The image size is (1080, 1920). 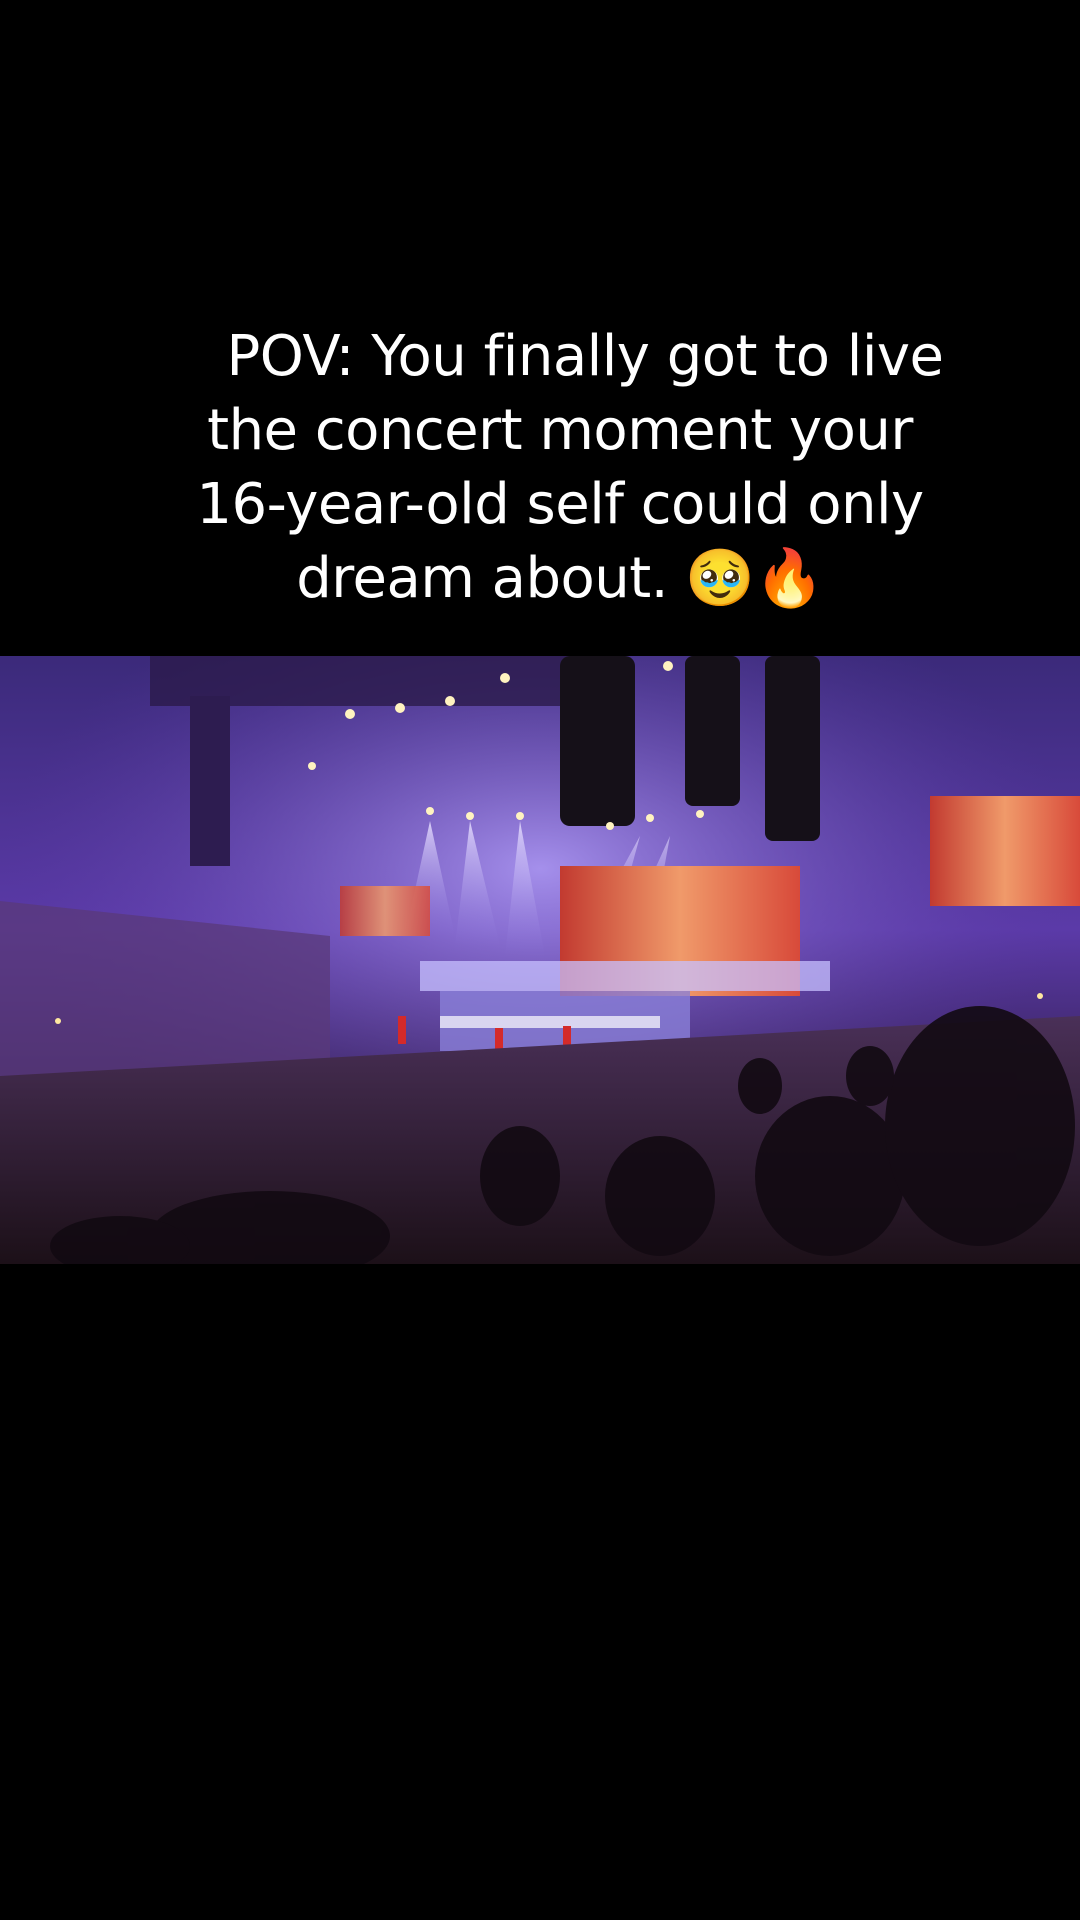 What do you see at coordinates (585, 356) in the screenshot?
I see `caption-line-1: POV: You finally got to live` at bounding box center [585, 356].